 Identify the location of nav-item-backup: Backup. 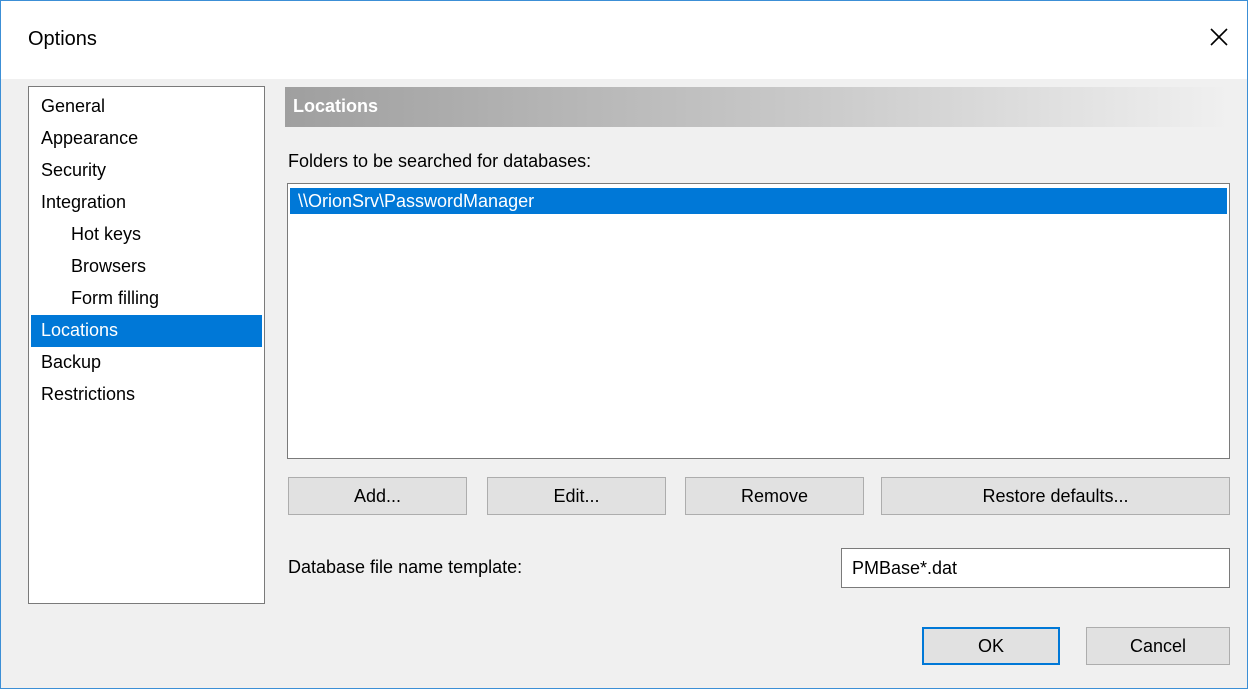
(146, 363).